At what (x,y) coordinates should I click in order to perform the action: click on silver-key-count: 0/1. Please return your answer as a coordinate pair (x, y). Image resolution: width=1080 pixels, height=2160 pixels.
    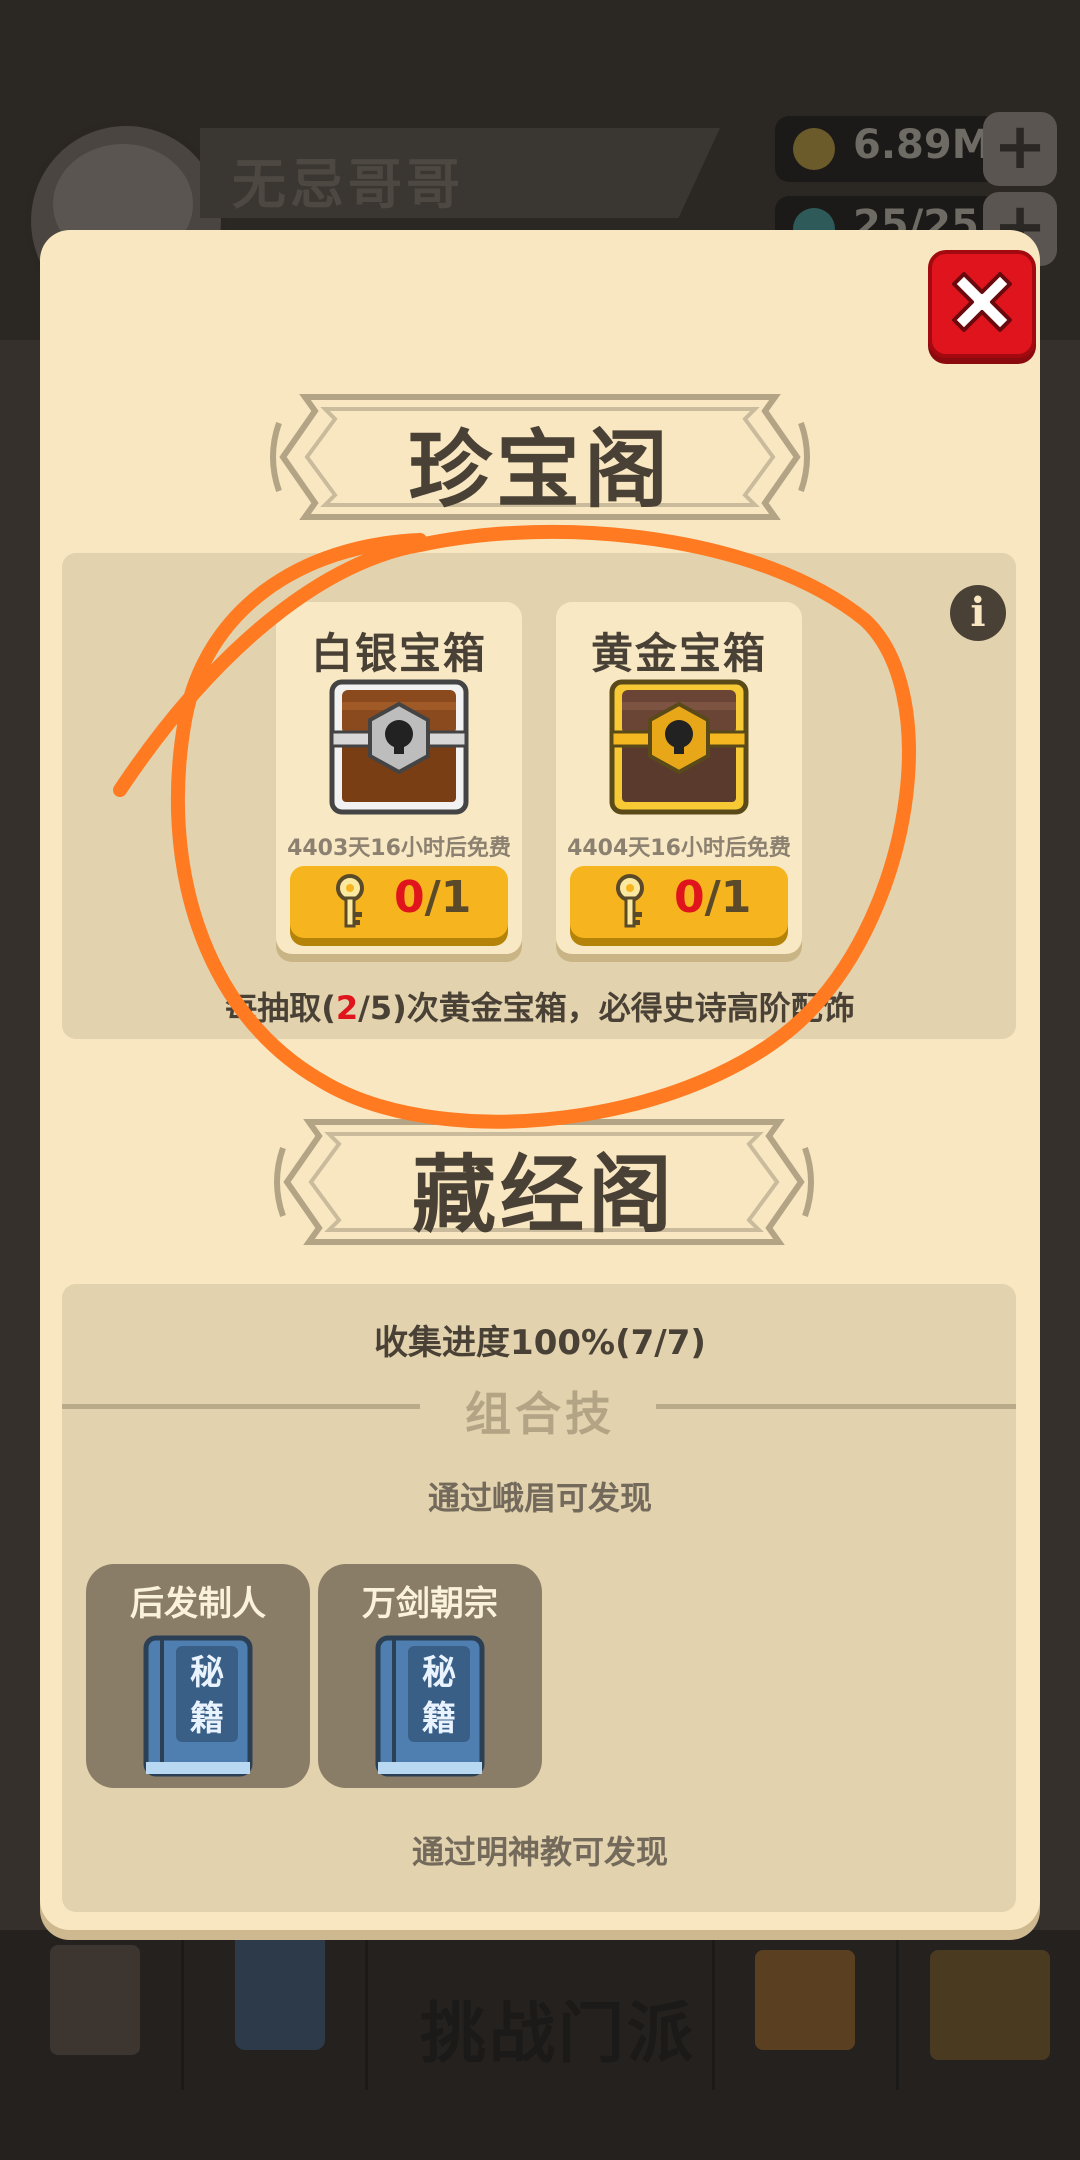
    Looking at the image, I should click on (433, 897).